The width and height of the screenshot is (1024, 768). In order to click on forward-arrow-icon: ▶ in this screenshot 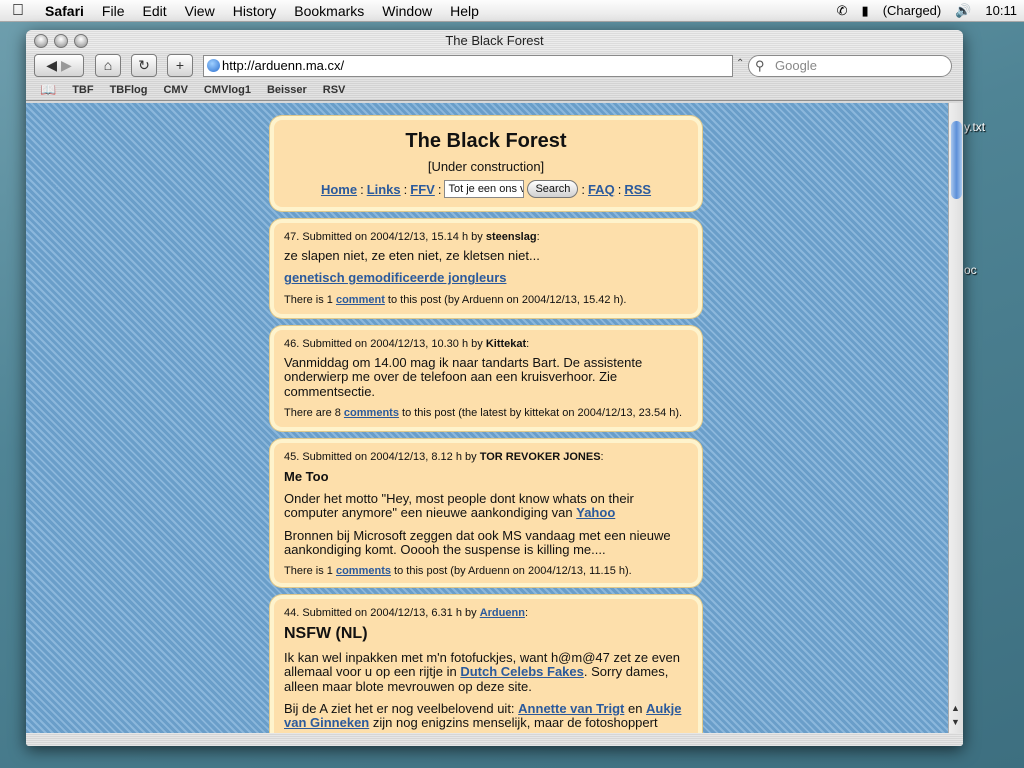, I will do `click(66, 65)`.